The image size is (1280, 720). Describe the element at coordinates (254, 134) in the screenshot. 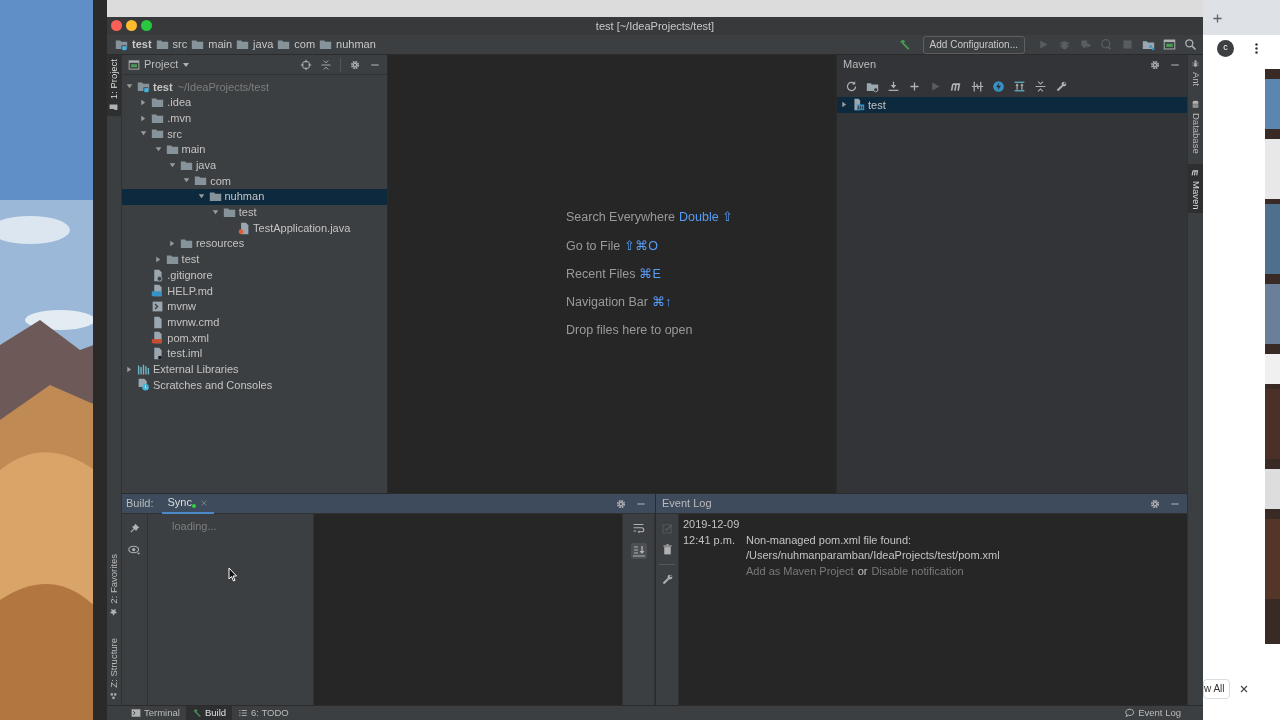

I see `tree-item: src` at that location.